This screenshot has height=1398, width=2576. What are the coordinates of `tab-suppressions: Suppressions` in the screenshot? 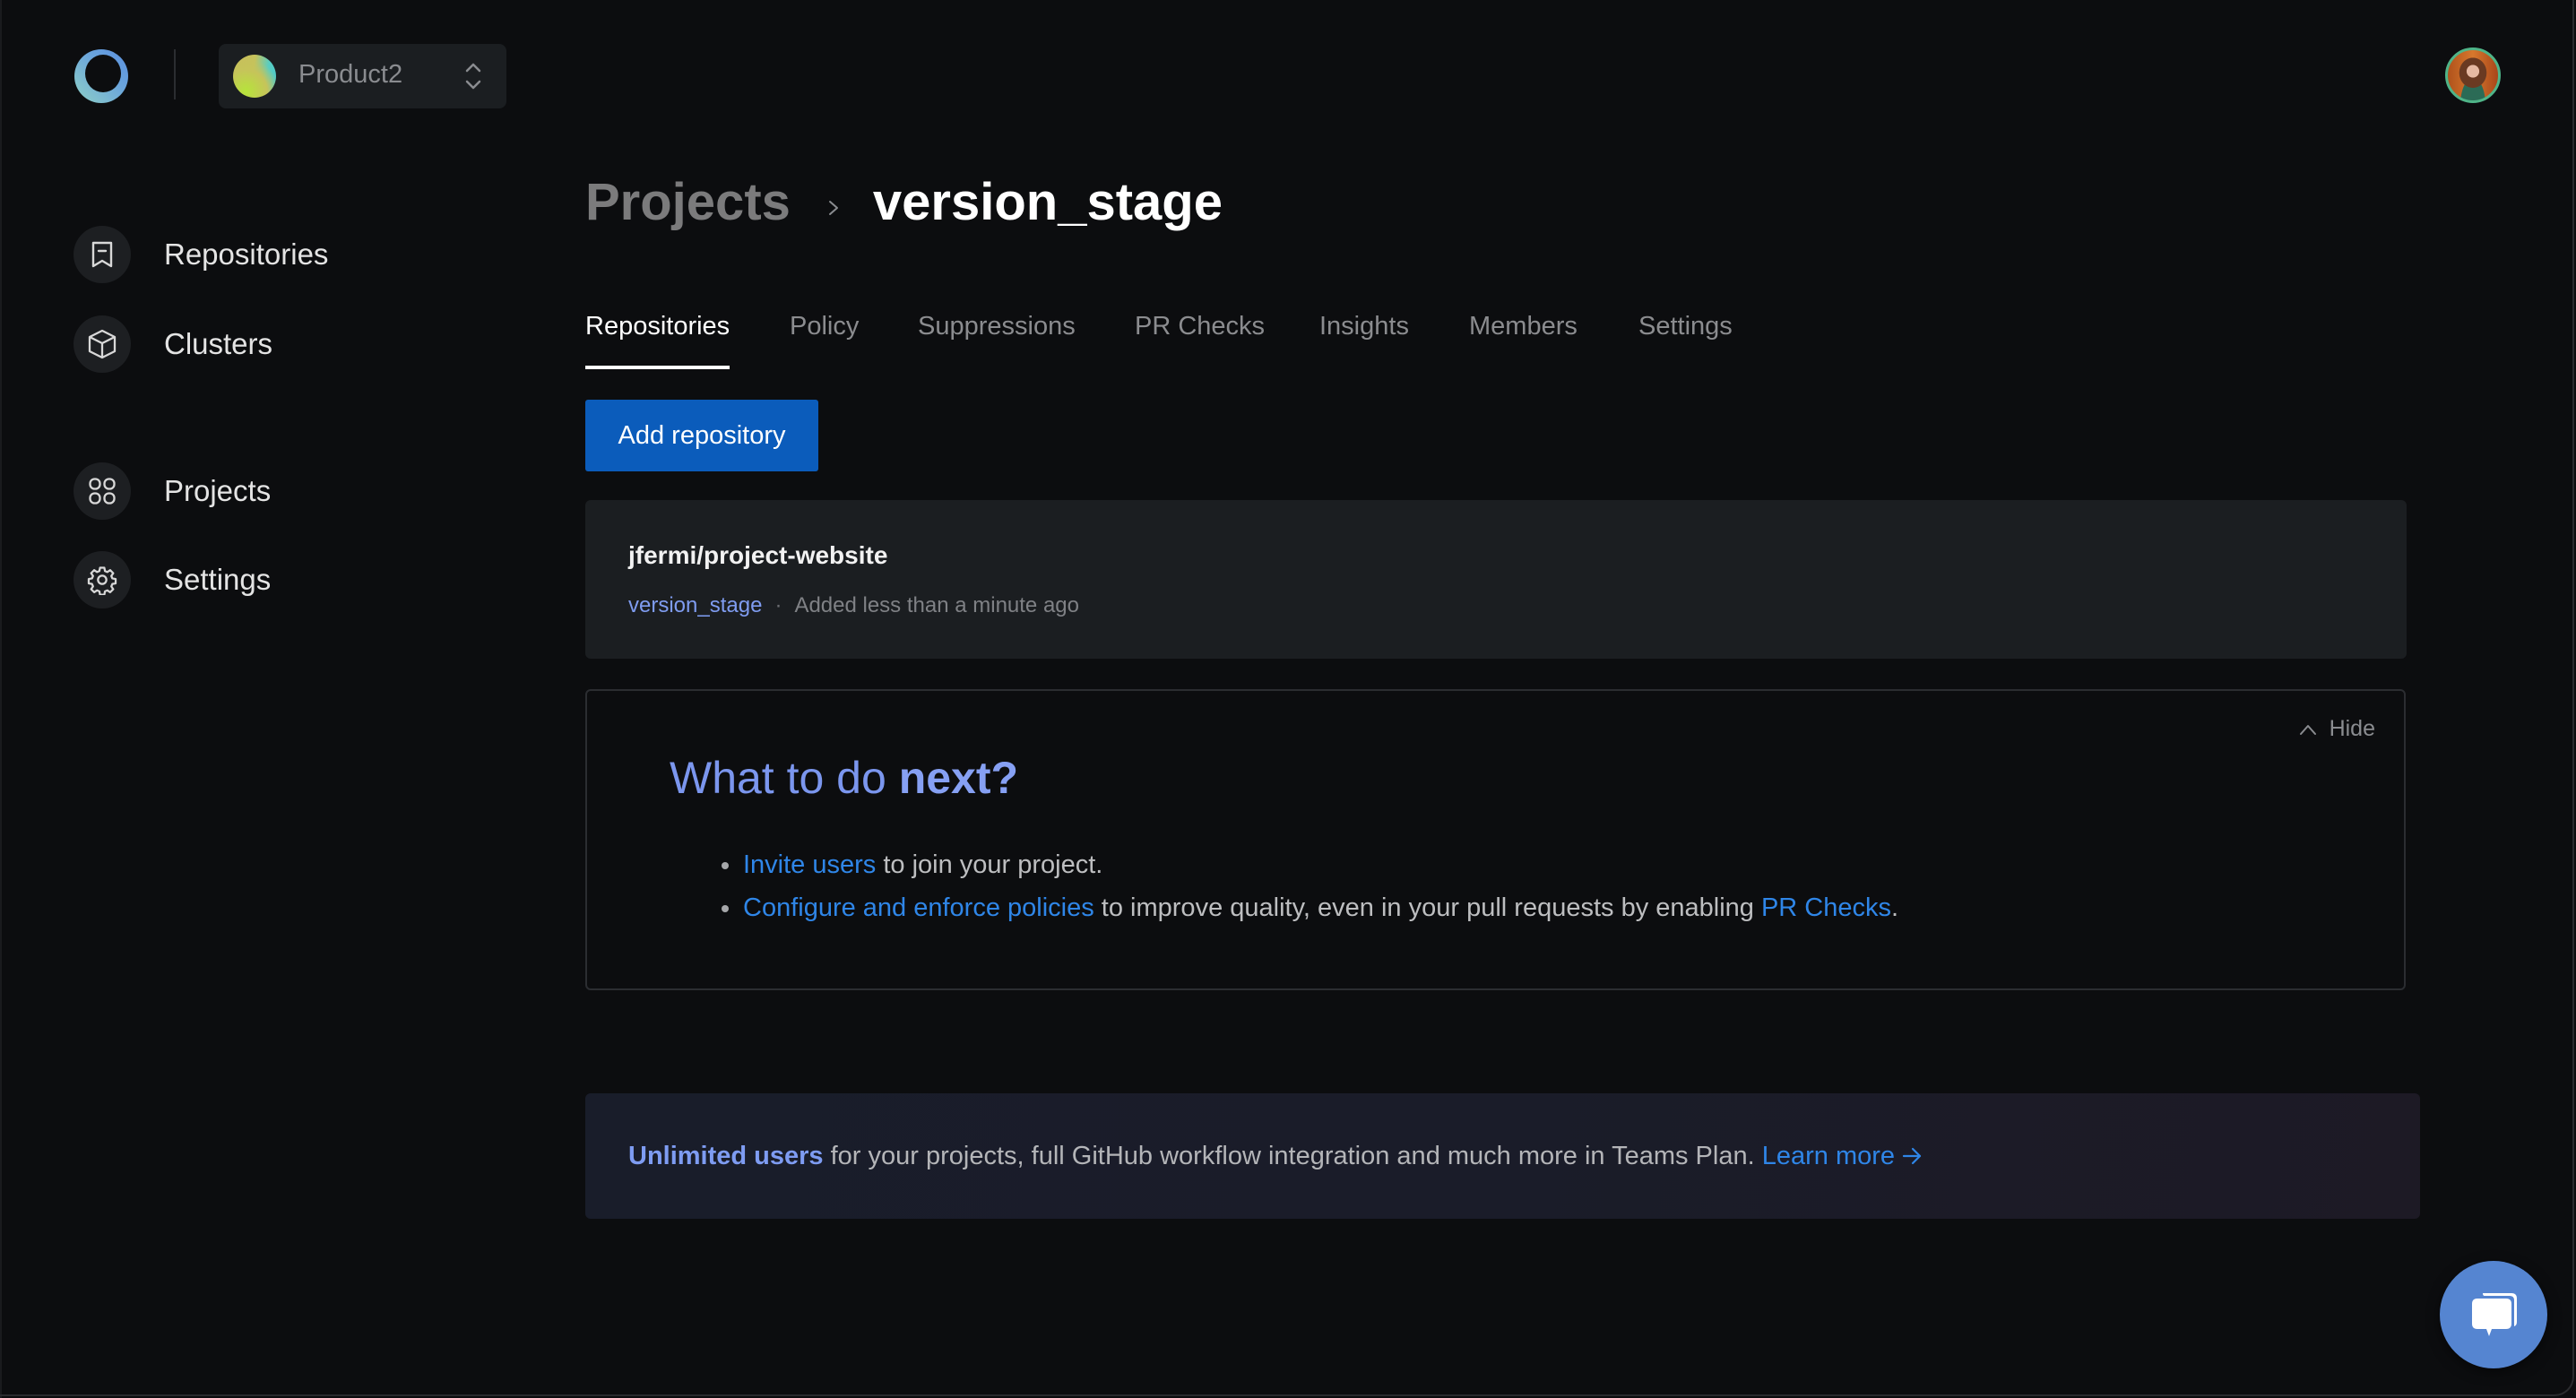 It's located at (997, 326).